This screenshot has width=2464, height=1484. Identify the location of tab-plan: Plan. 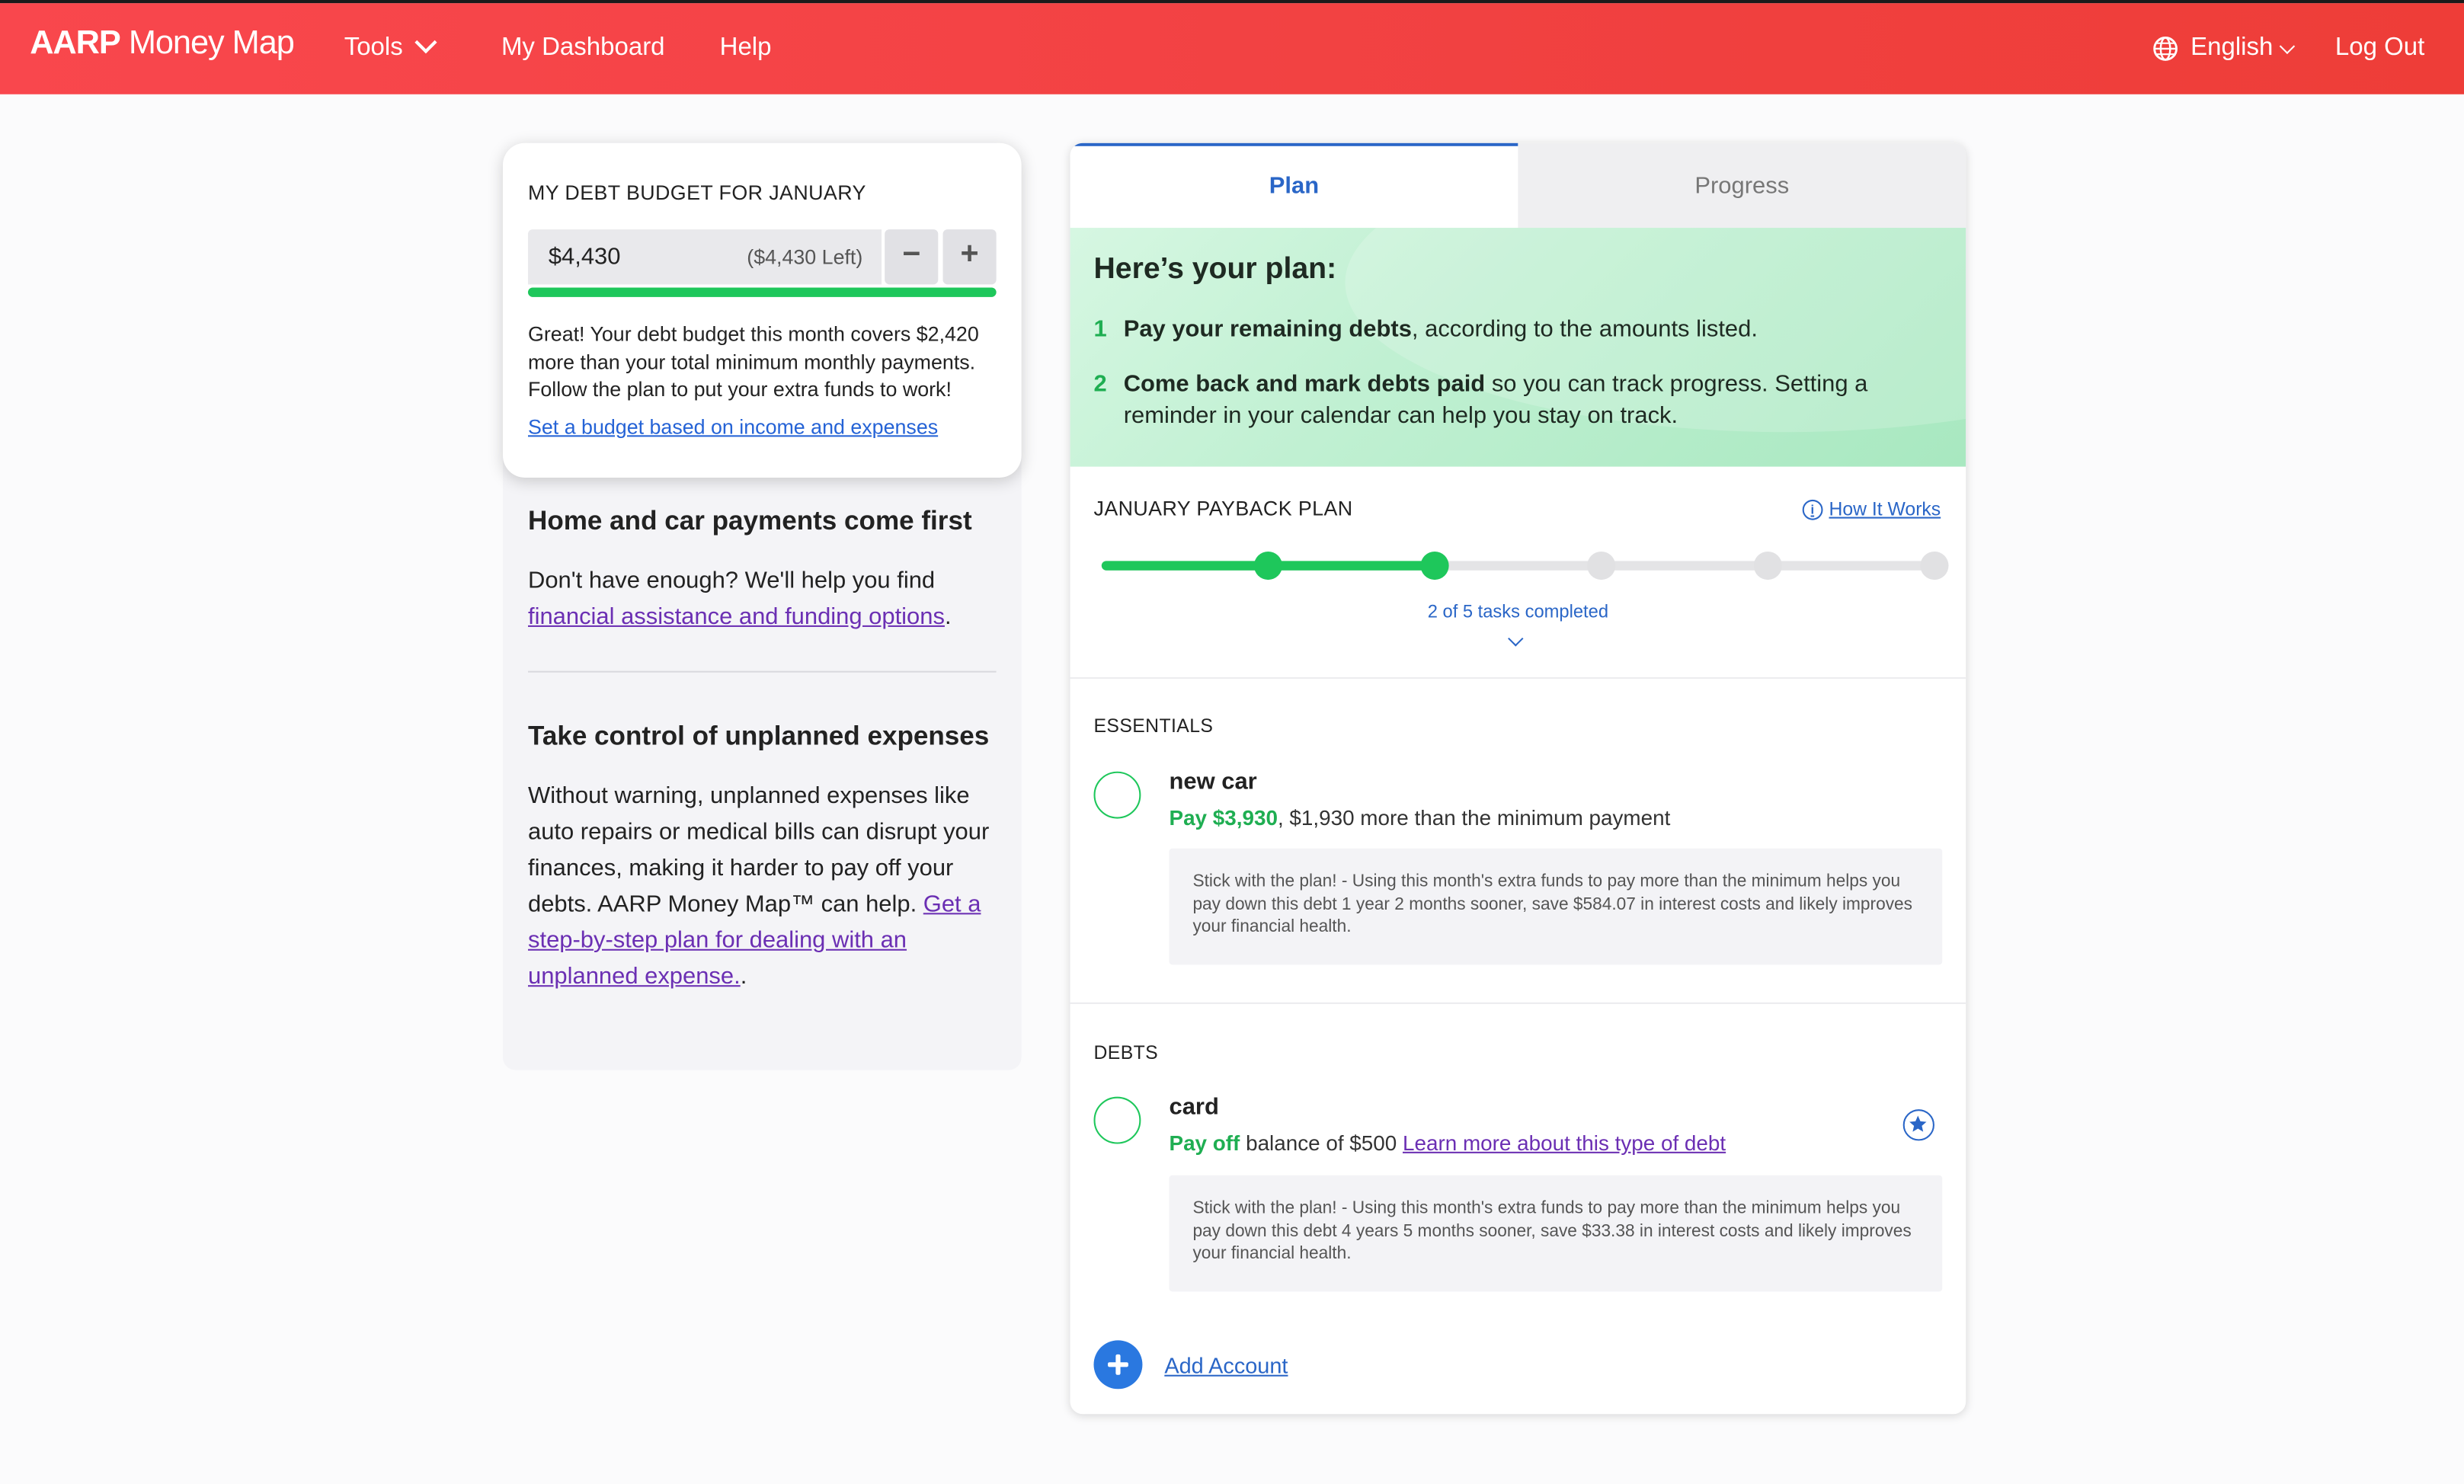
(1294, 185).